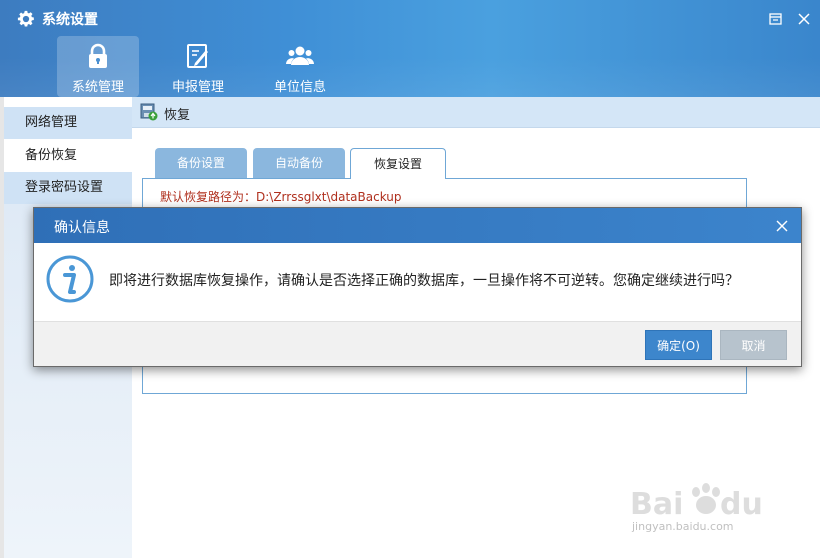 Image resolution: width=820 pixels, height=558 pixels. Describe the element at coordinates (70, 279) in the screenshot. I see `info-icon` at that location.